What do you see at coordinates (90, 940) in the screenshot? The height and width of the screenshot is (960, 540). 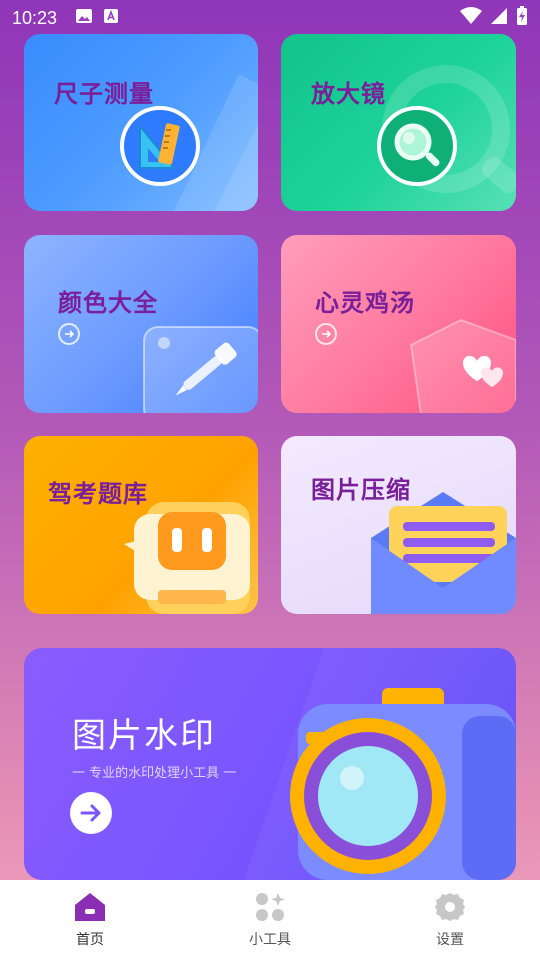 I see `tab-label: 首页` at bounding box center [90, 940].